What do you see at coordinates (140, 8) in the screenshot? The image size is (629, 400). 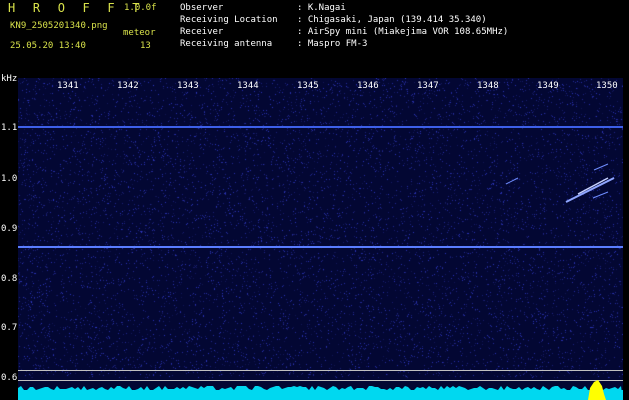 I see `version-label: 1.0.0f` at bounding box center [140, 8].